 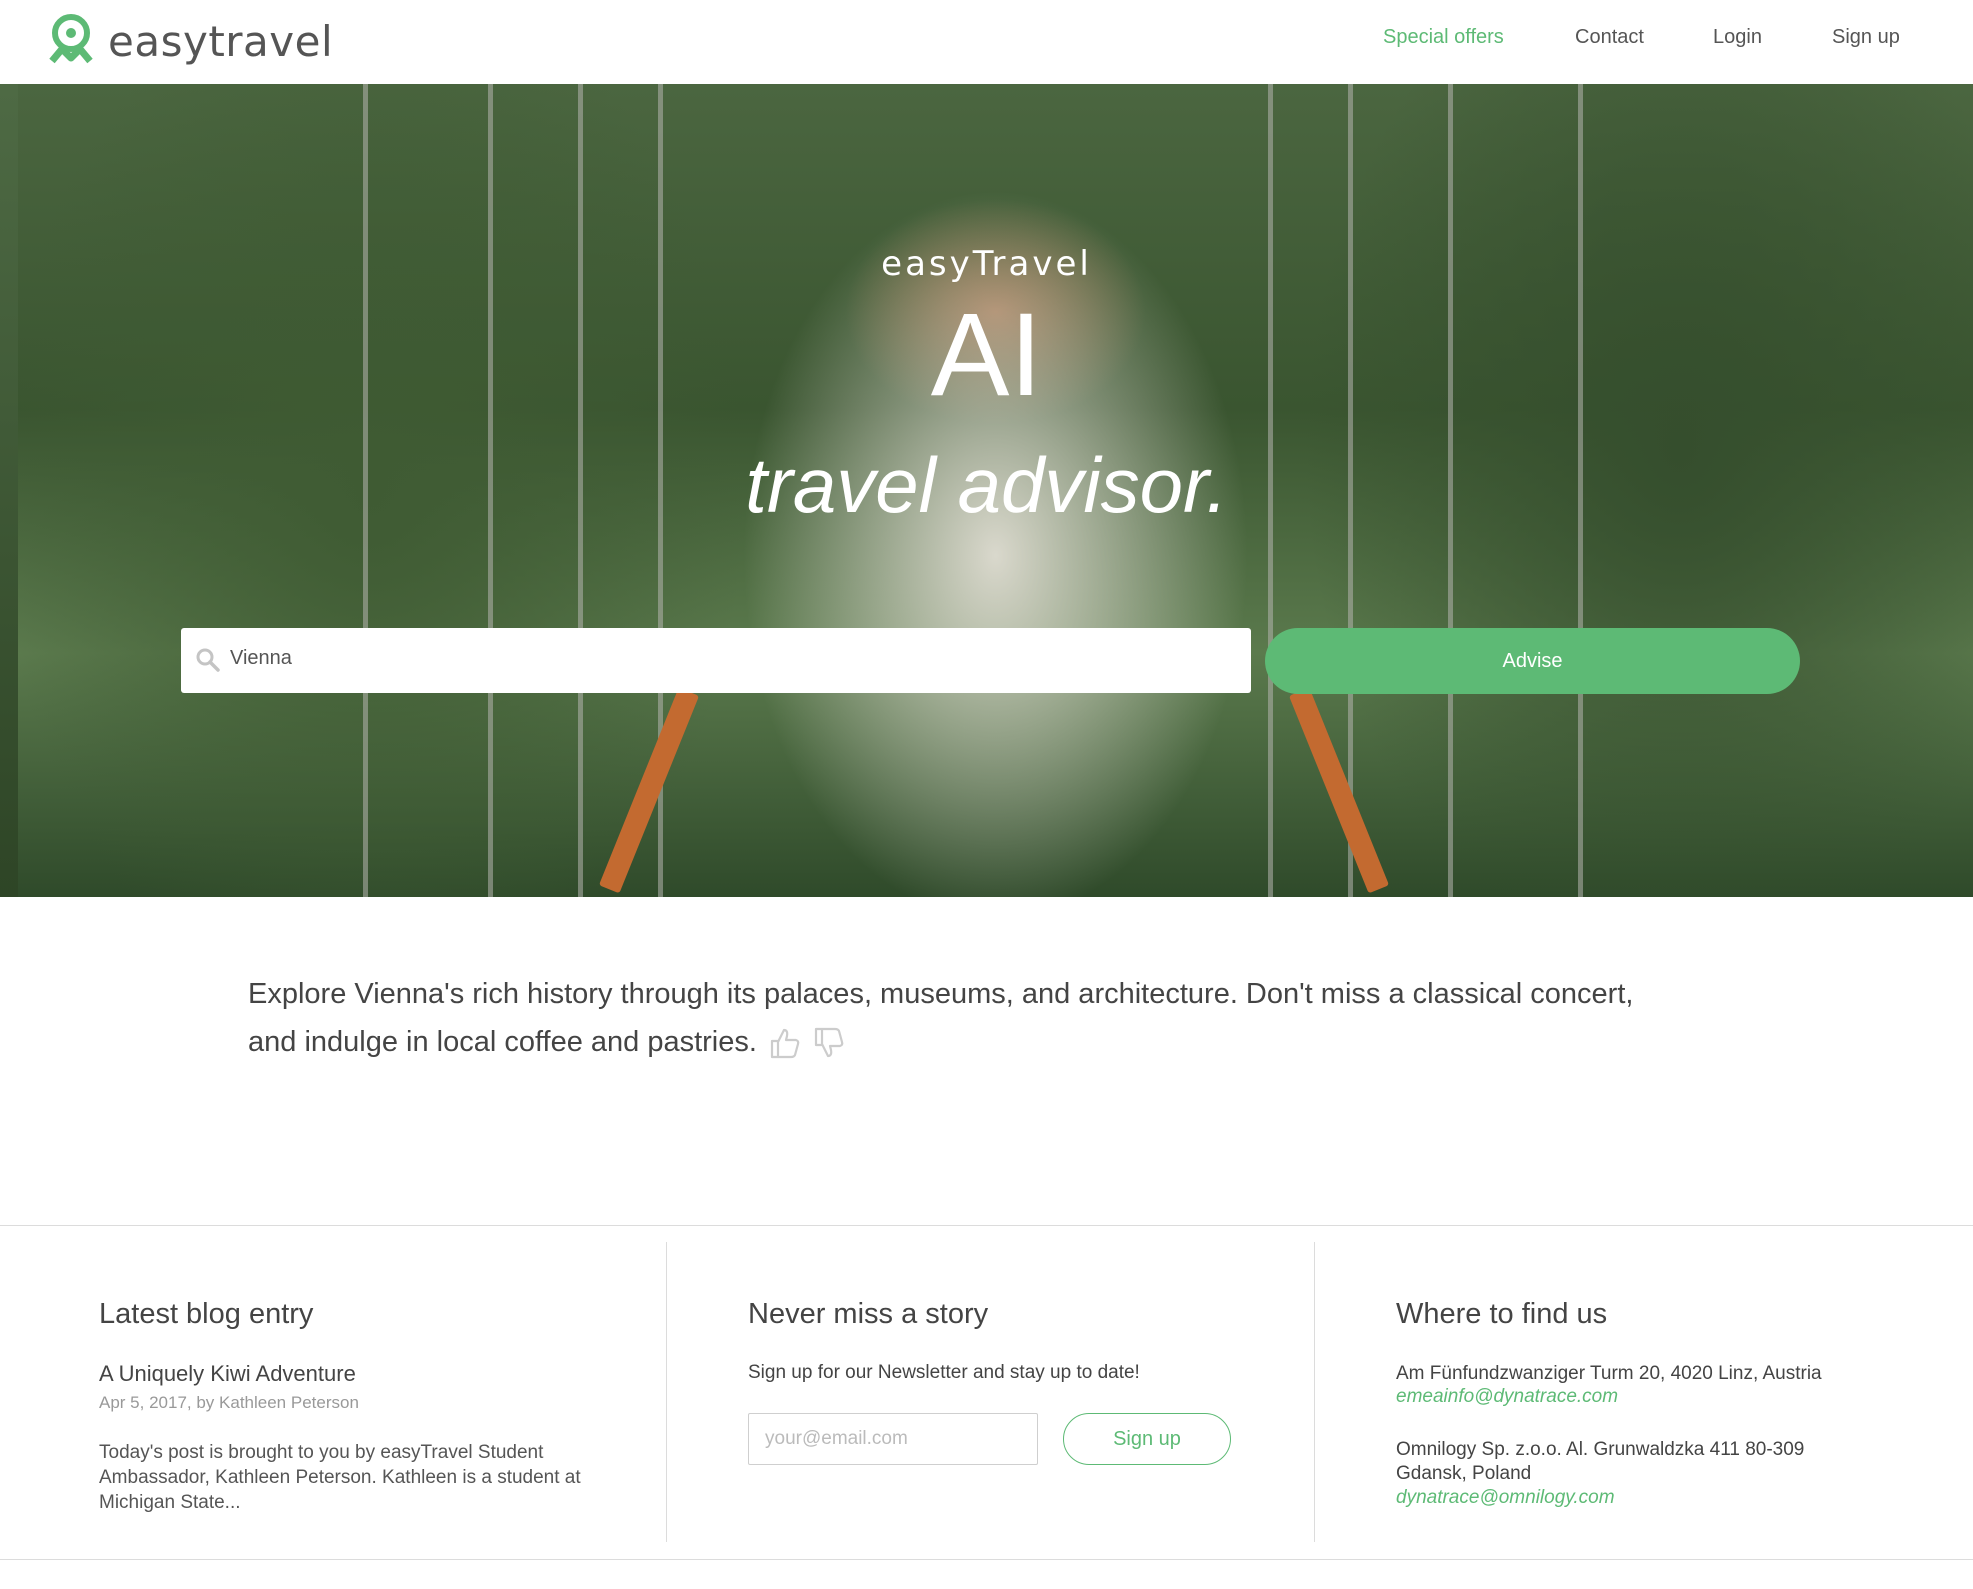 What do you see at coordinates (1502, 1314) in the screenshot?
I see `contact-heading: Where to find us` at bounding box center [1502, 1314].